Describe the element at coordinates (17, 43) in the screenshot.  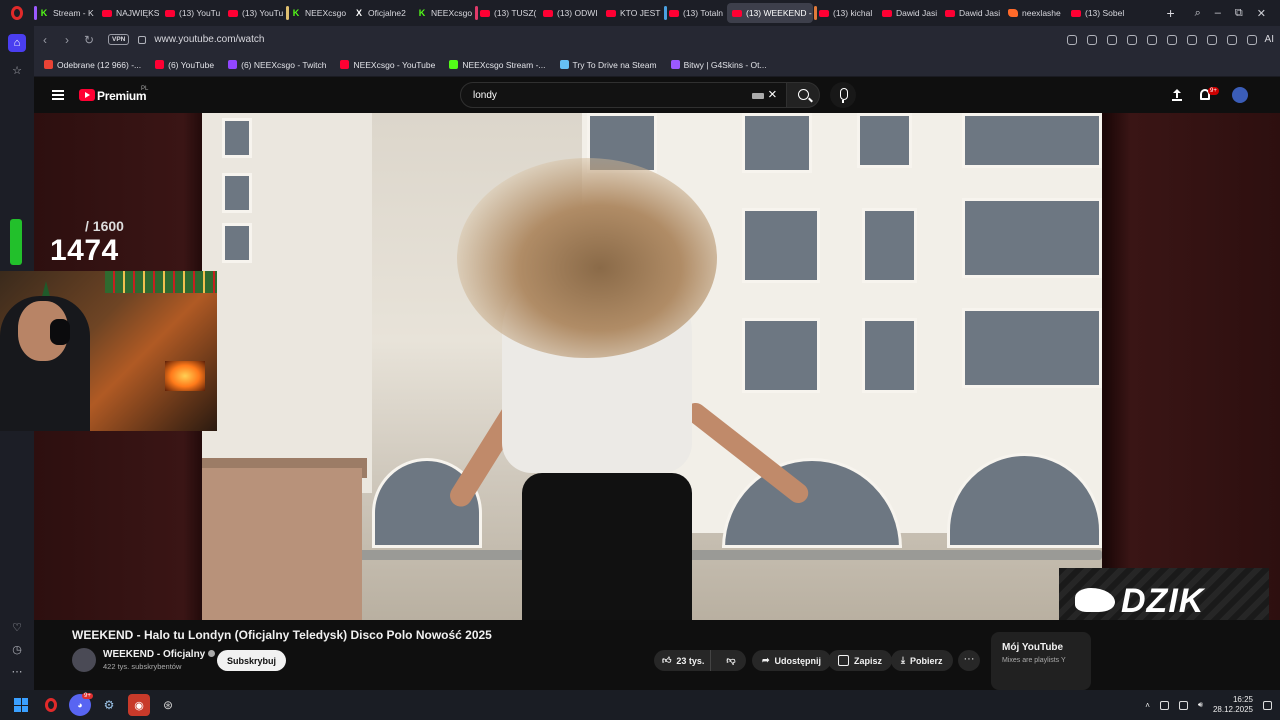
I see `home-icon: ⌂` at that location.